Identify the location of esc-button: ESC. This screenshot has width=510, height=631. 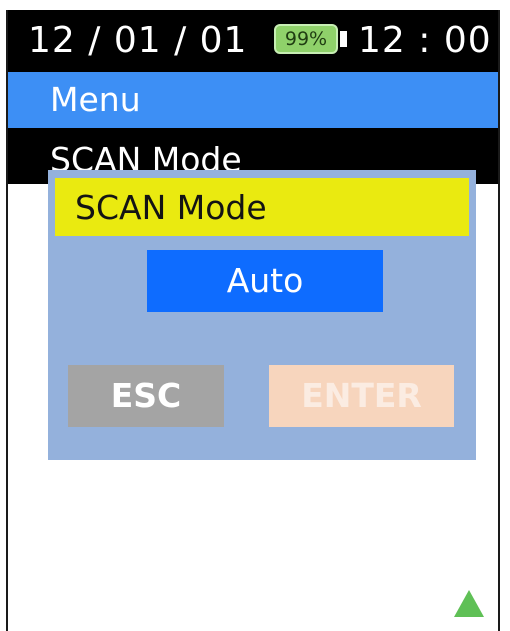
(146, 396).